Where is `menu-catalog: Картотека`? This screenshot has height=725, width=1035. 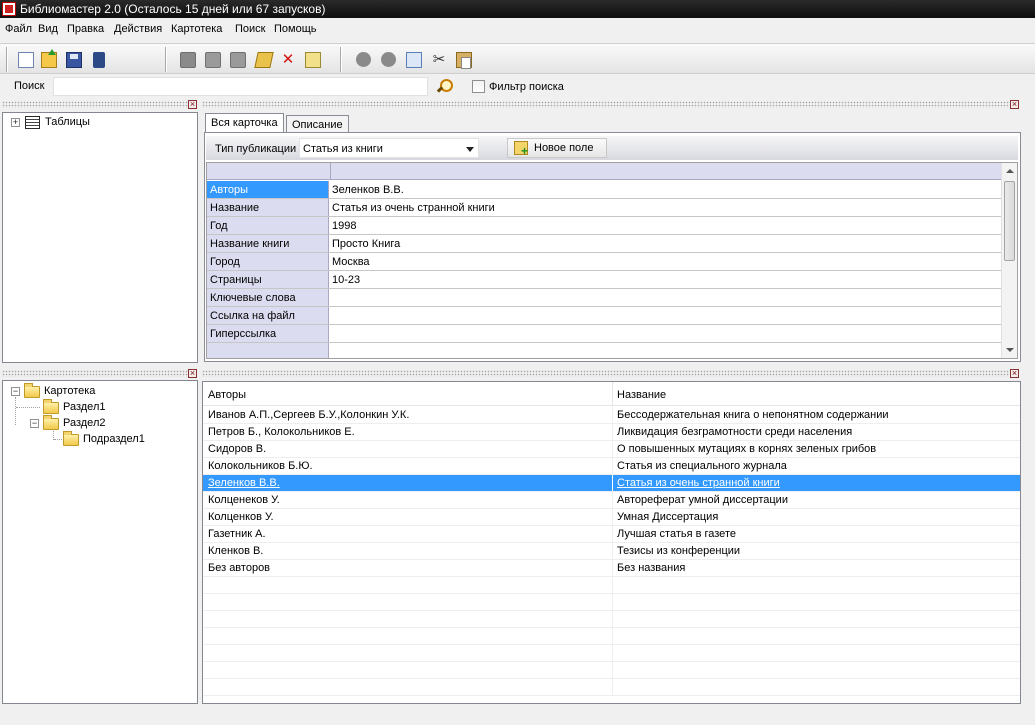 menu-catalog: Картотека is located at coordinates (196, 29).